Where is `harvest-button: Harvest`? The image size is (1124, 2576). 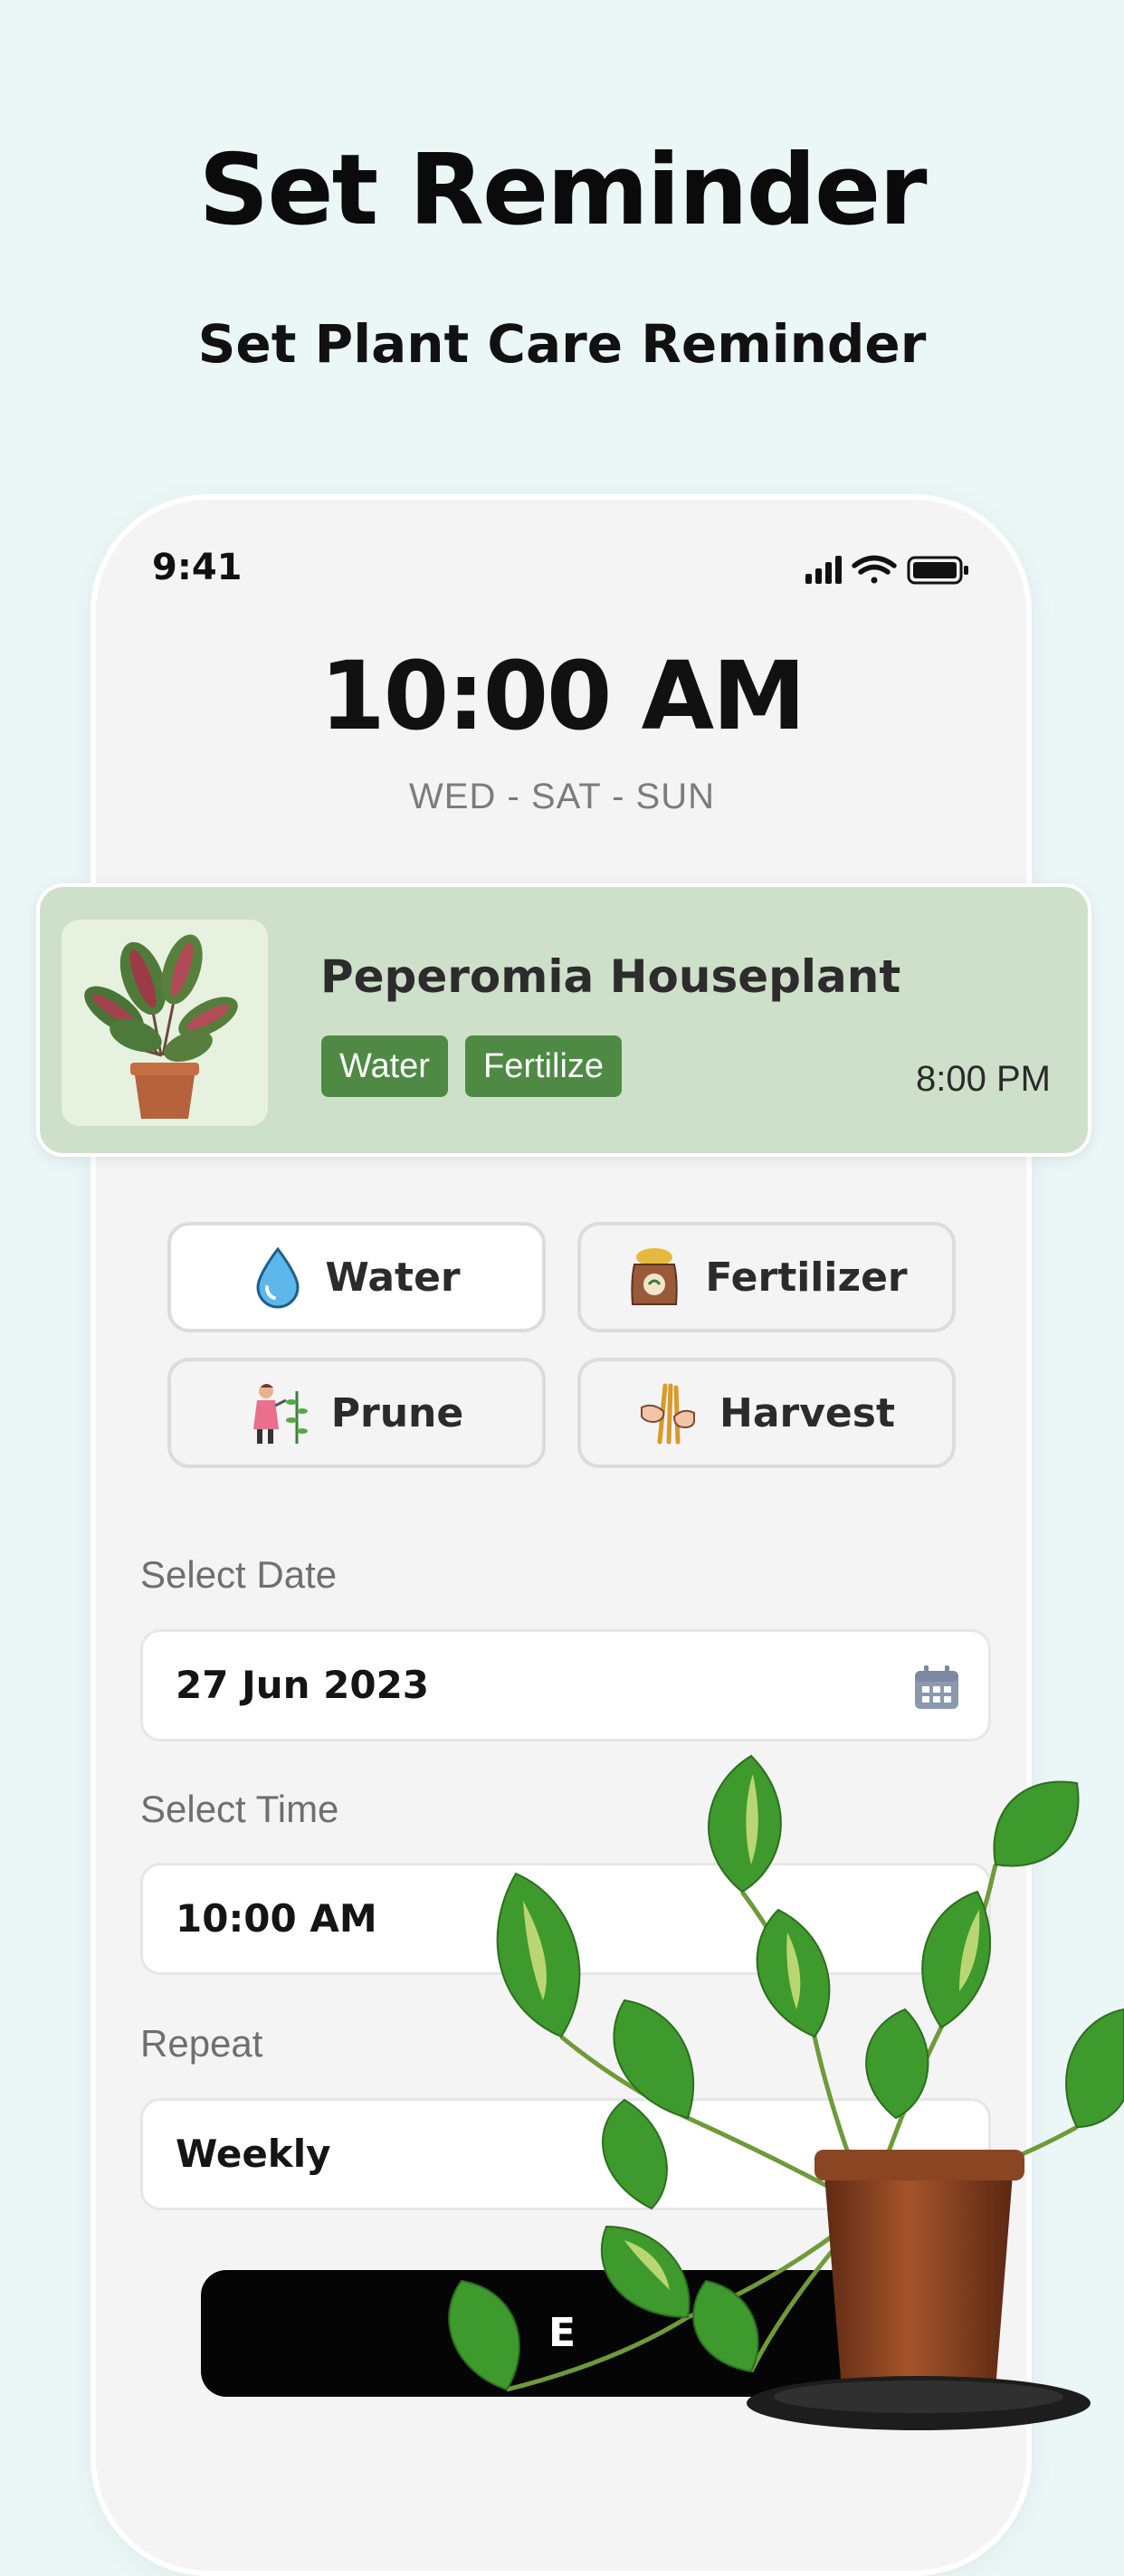
harvest-button: Harvest is located at coordinates (766, 1413).